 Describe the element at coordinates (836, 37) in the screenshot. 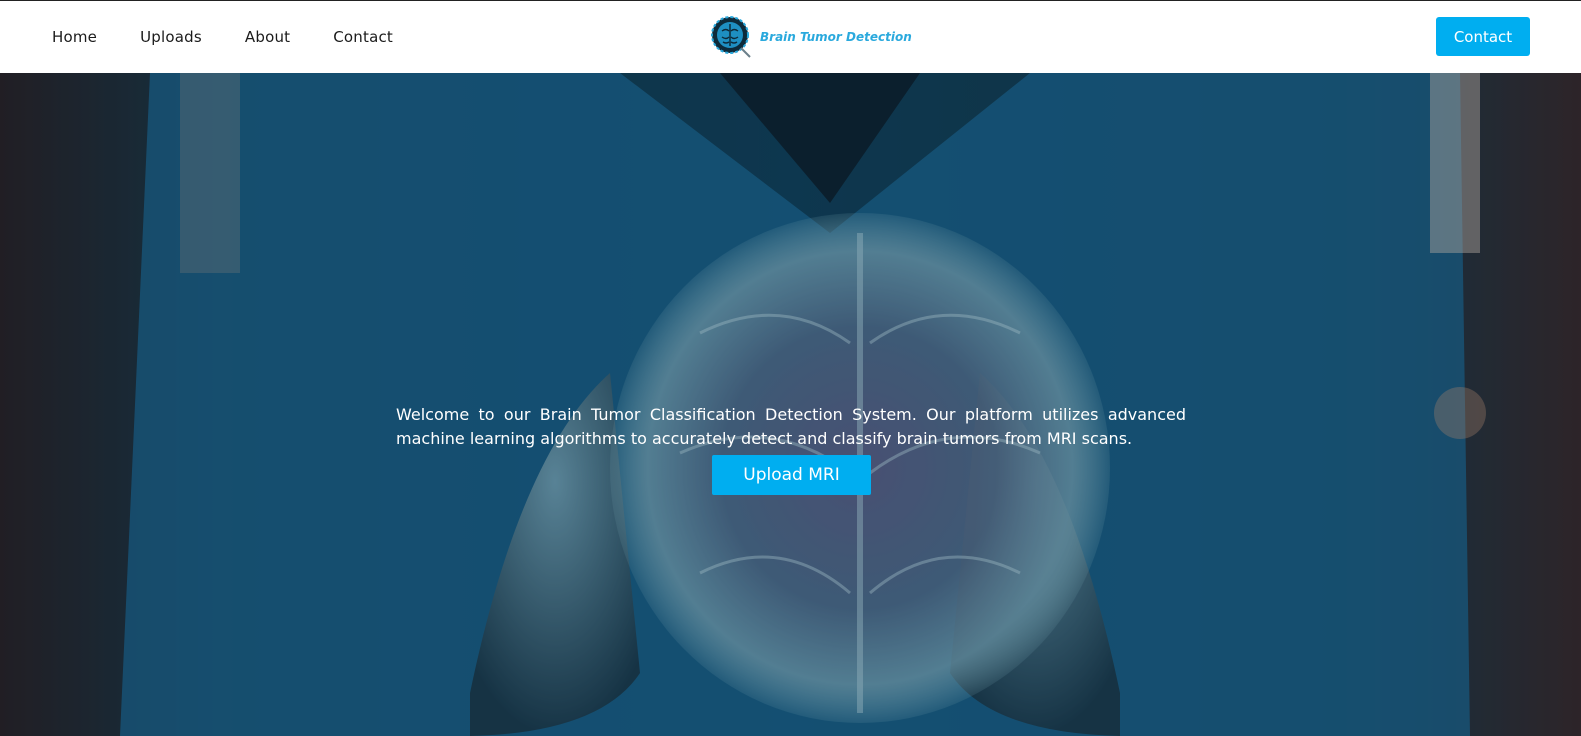

I see `brand-text: Brain Tumor Detection` at that location.